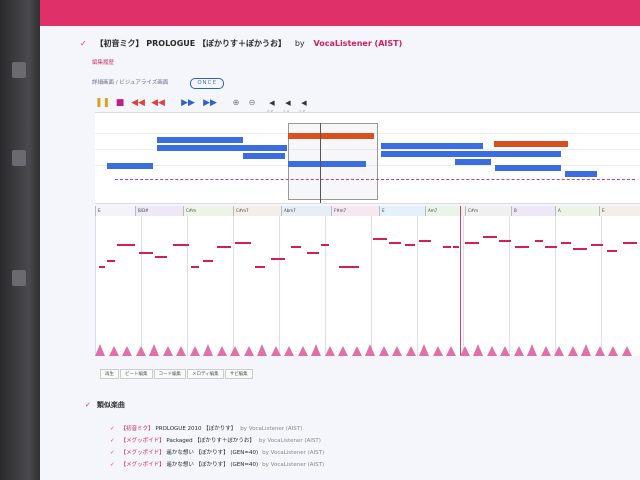  Describe the element at coordinates (158, 103) in the screenshot. I see `fast-rewind-icon: ◀◀` at that location.